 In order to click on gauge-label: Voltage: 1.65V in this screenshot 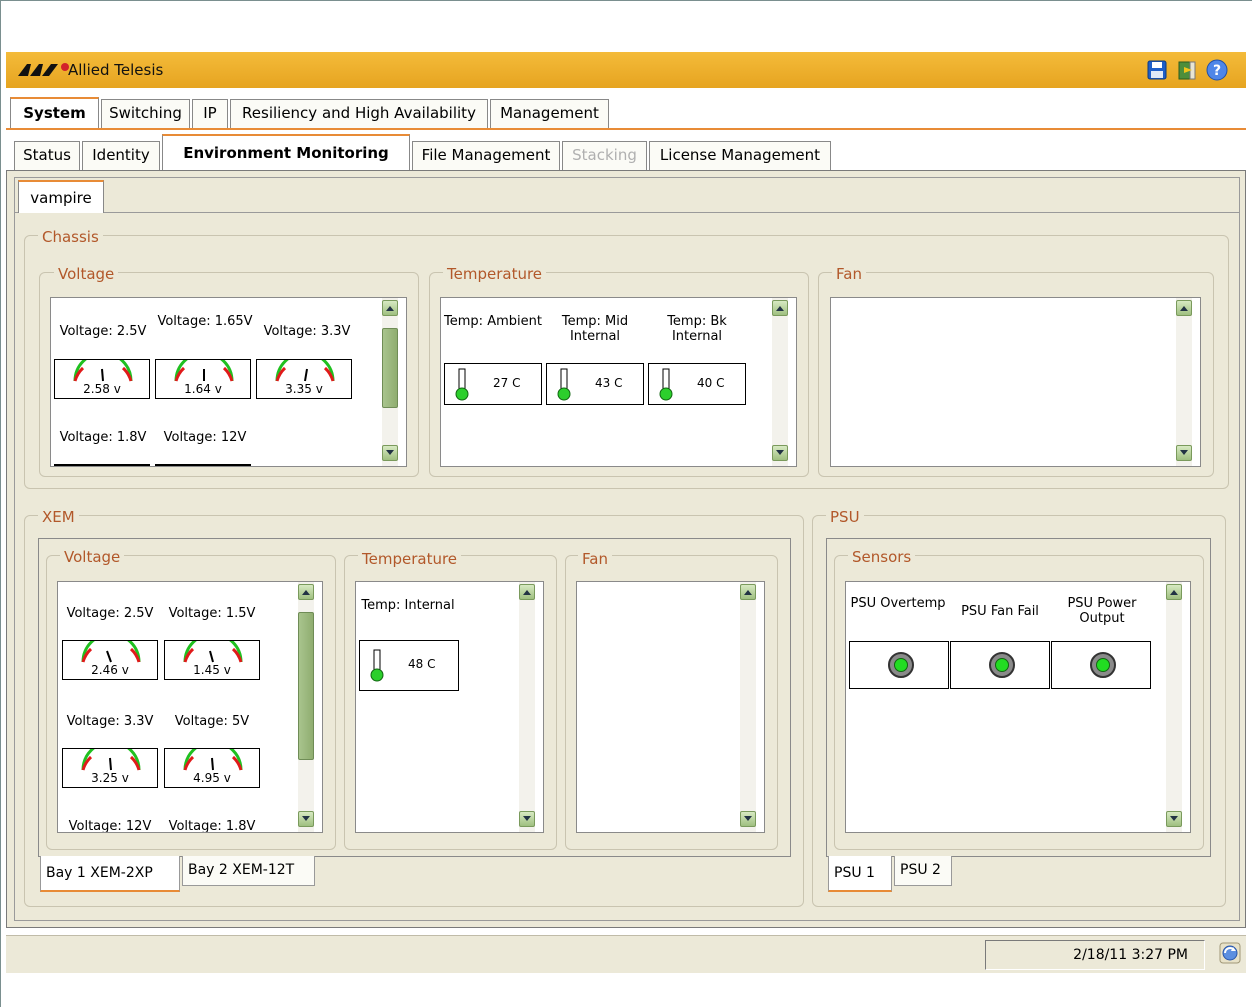, I will do `click(205, 321)`.